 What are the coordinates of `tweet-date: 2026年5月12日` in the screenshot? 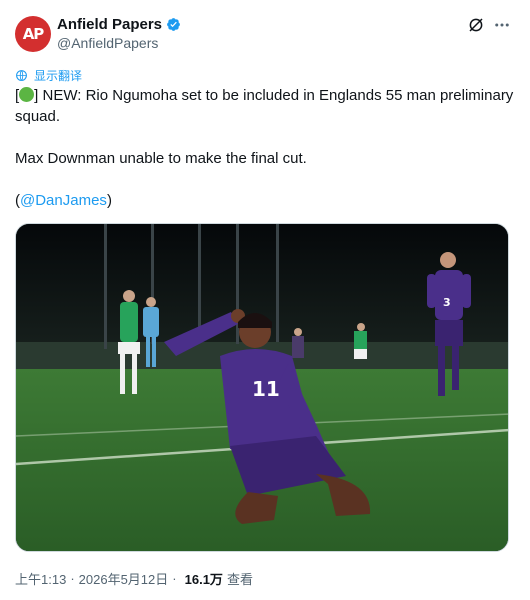 It's located at (124, 578).